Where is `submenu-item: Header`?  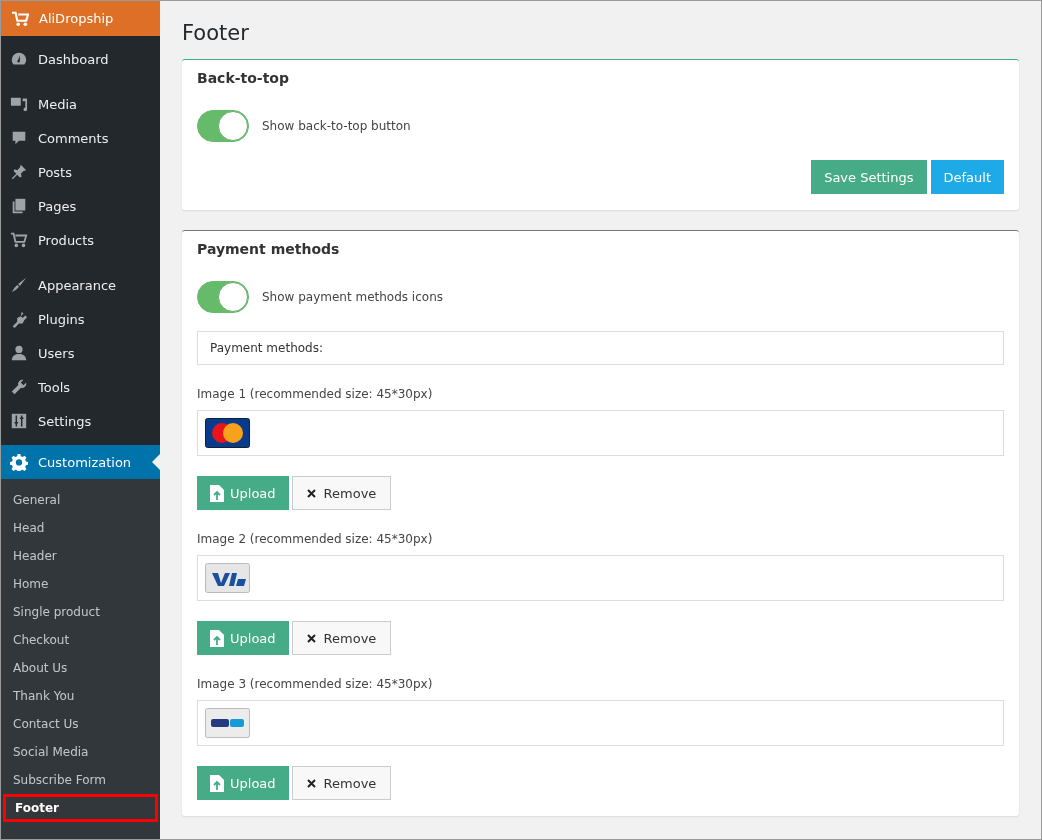 submenu-item: Header is located at coordinates (80, 556).